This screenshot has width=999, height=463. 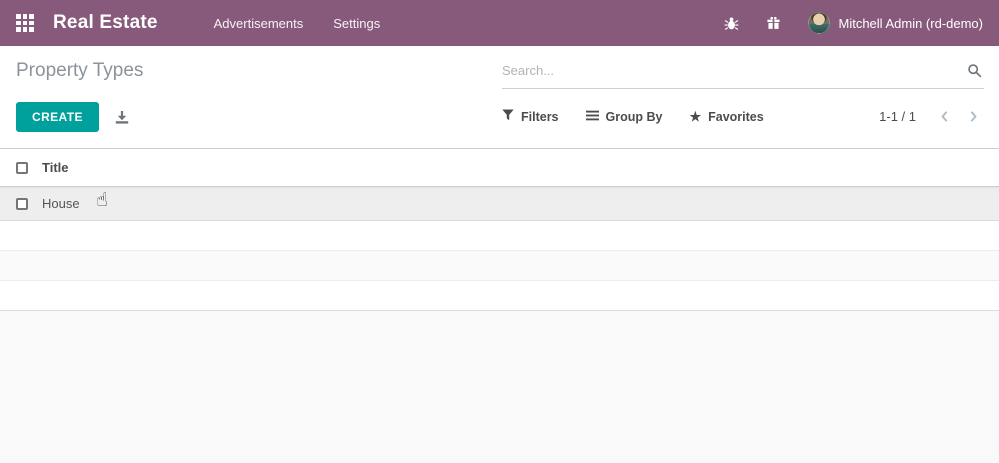 What do you see at coordinates (911, 23) in the screenshot?
I see `user-name-label: Mitchell Admin (rd-demo)` at bounding box center [911, 23].